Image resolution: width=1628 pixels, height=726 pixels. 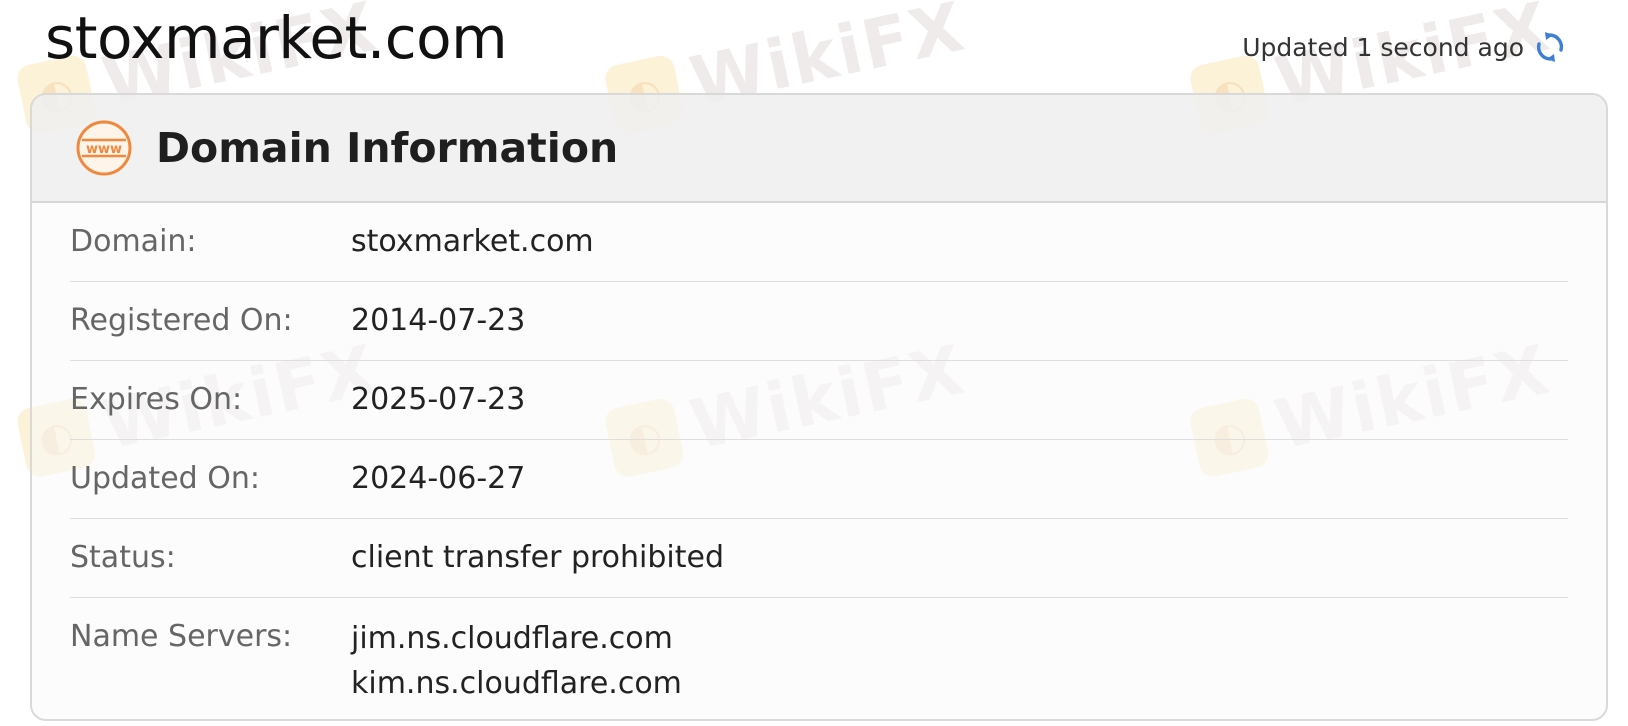 What do you see at coordinates (819, 321) in the screenshot?
I see `info-row-registered-on: Registered On: 2014-07-23` at bounding box center [819, 321].